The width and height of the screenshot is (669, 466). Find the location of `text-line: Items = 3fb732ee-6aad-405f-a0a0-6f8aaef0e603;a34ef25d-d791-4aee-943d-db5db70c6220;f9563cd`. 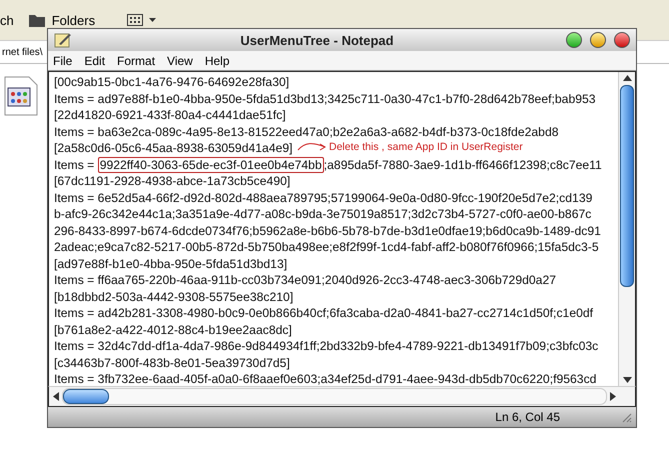

text-line: Items = 3fb732ee-6aad-405f-a0a0-6f8aaef0e603;a34ef25d-d791-4aee-943d-db5db70c6220;f9563cd is located at coordinates (325, 378).